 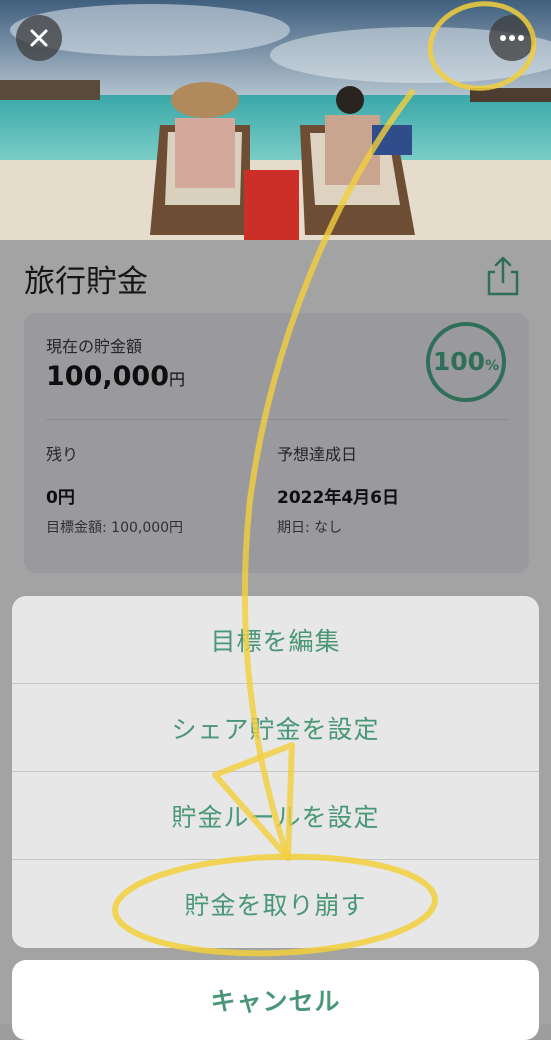 I want to click on close-button, so click(x=39, y=38).